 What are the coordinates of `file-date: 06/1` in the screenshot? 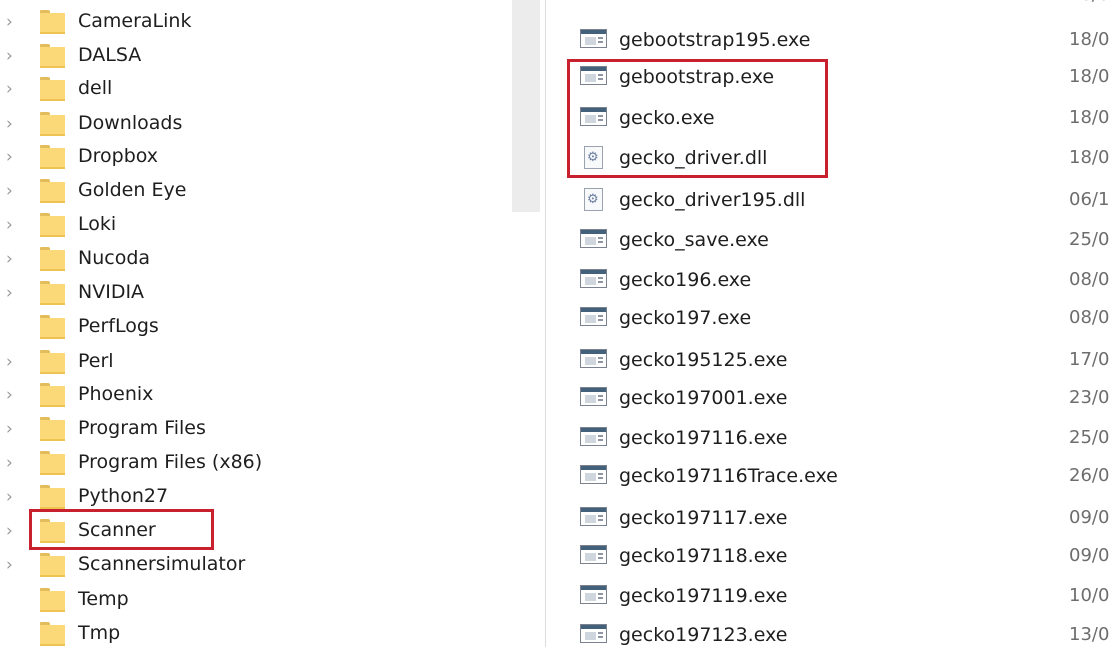 It's located at (1089, 199).